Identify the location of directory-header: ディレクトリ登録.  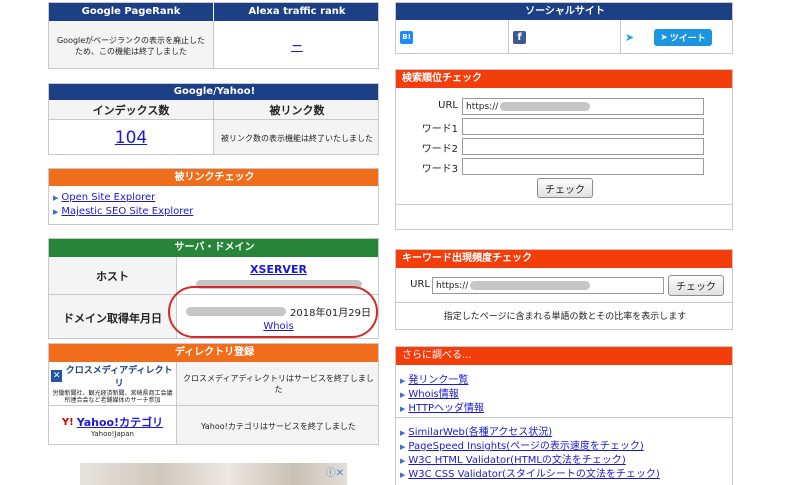
(213, 353).